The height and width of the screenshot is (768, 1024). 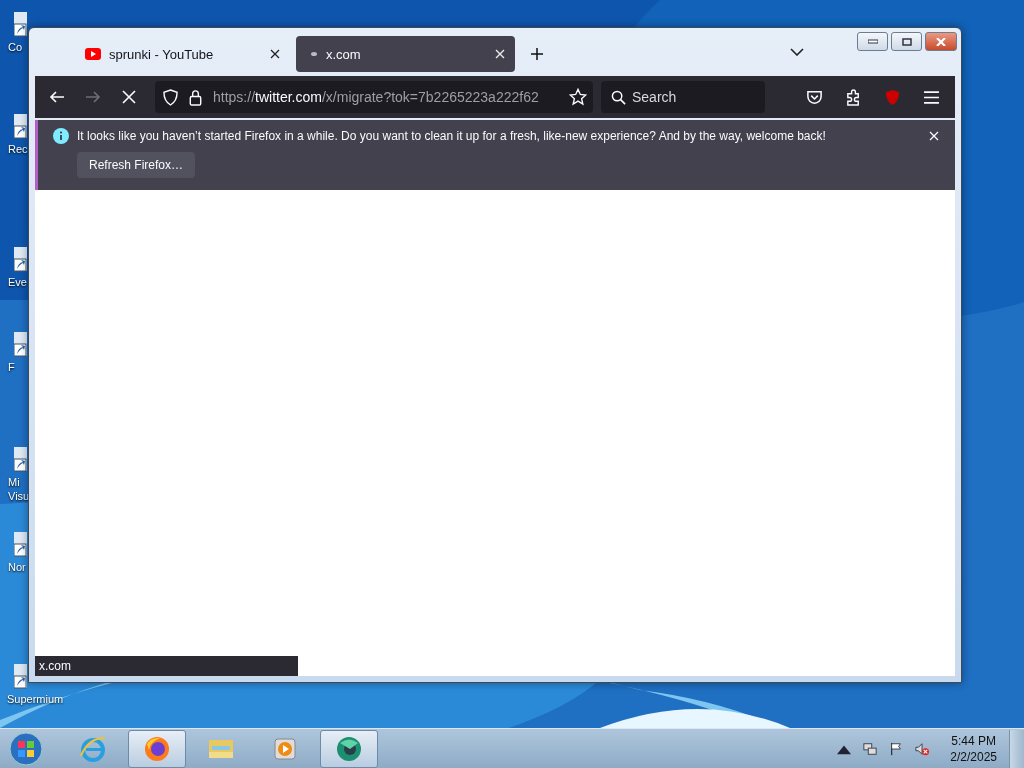 I want to click on maximize-icon, so click(x=906, y=41).